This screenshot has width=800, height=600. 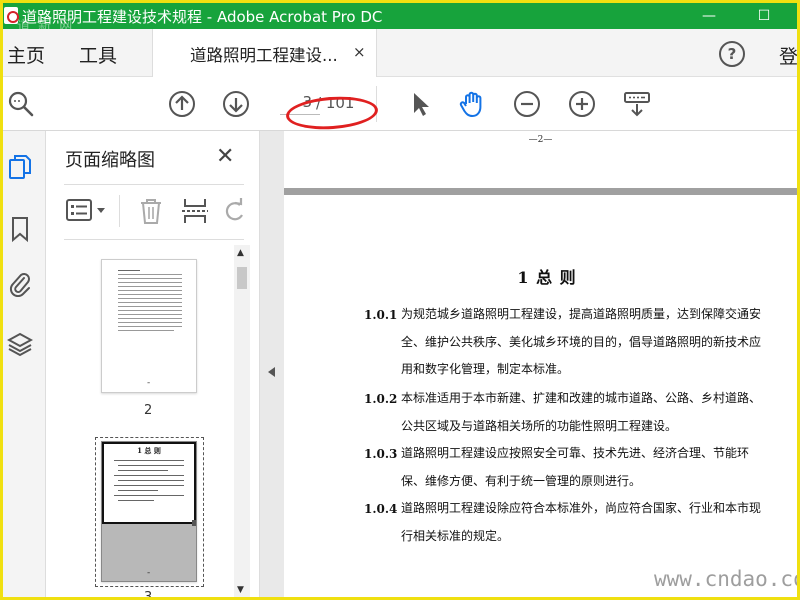 What do you see at coordinates (271, 372) in the screenshot?
I see `collapse-left-icon` at bounding box center [271, 372].